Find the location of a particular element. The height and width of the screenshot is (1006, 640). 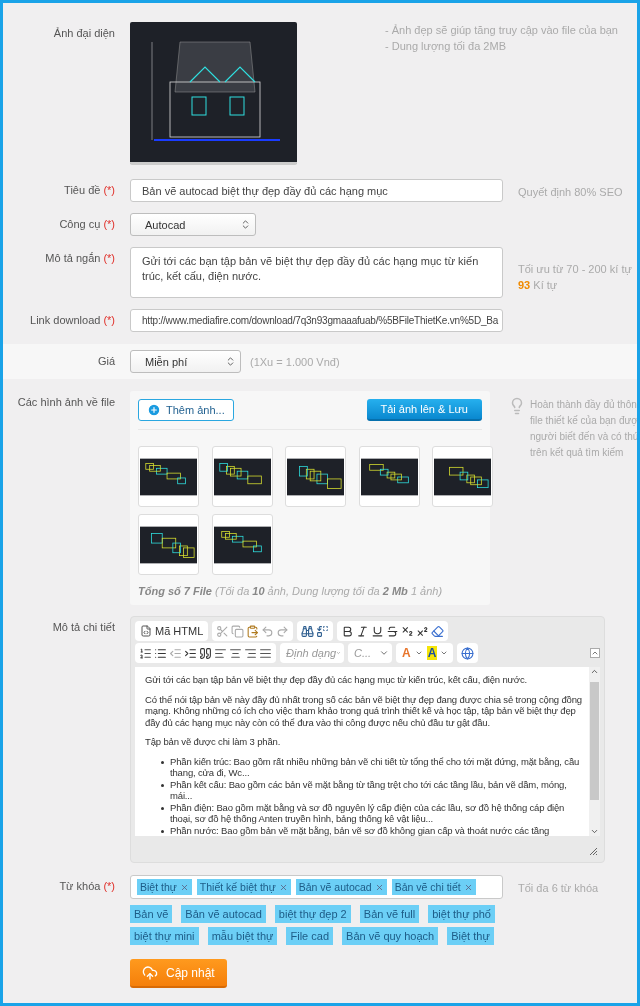

upload-save-button: Tải ảnh lên & Lưu is located at coordinates (424, 410).